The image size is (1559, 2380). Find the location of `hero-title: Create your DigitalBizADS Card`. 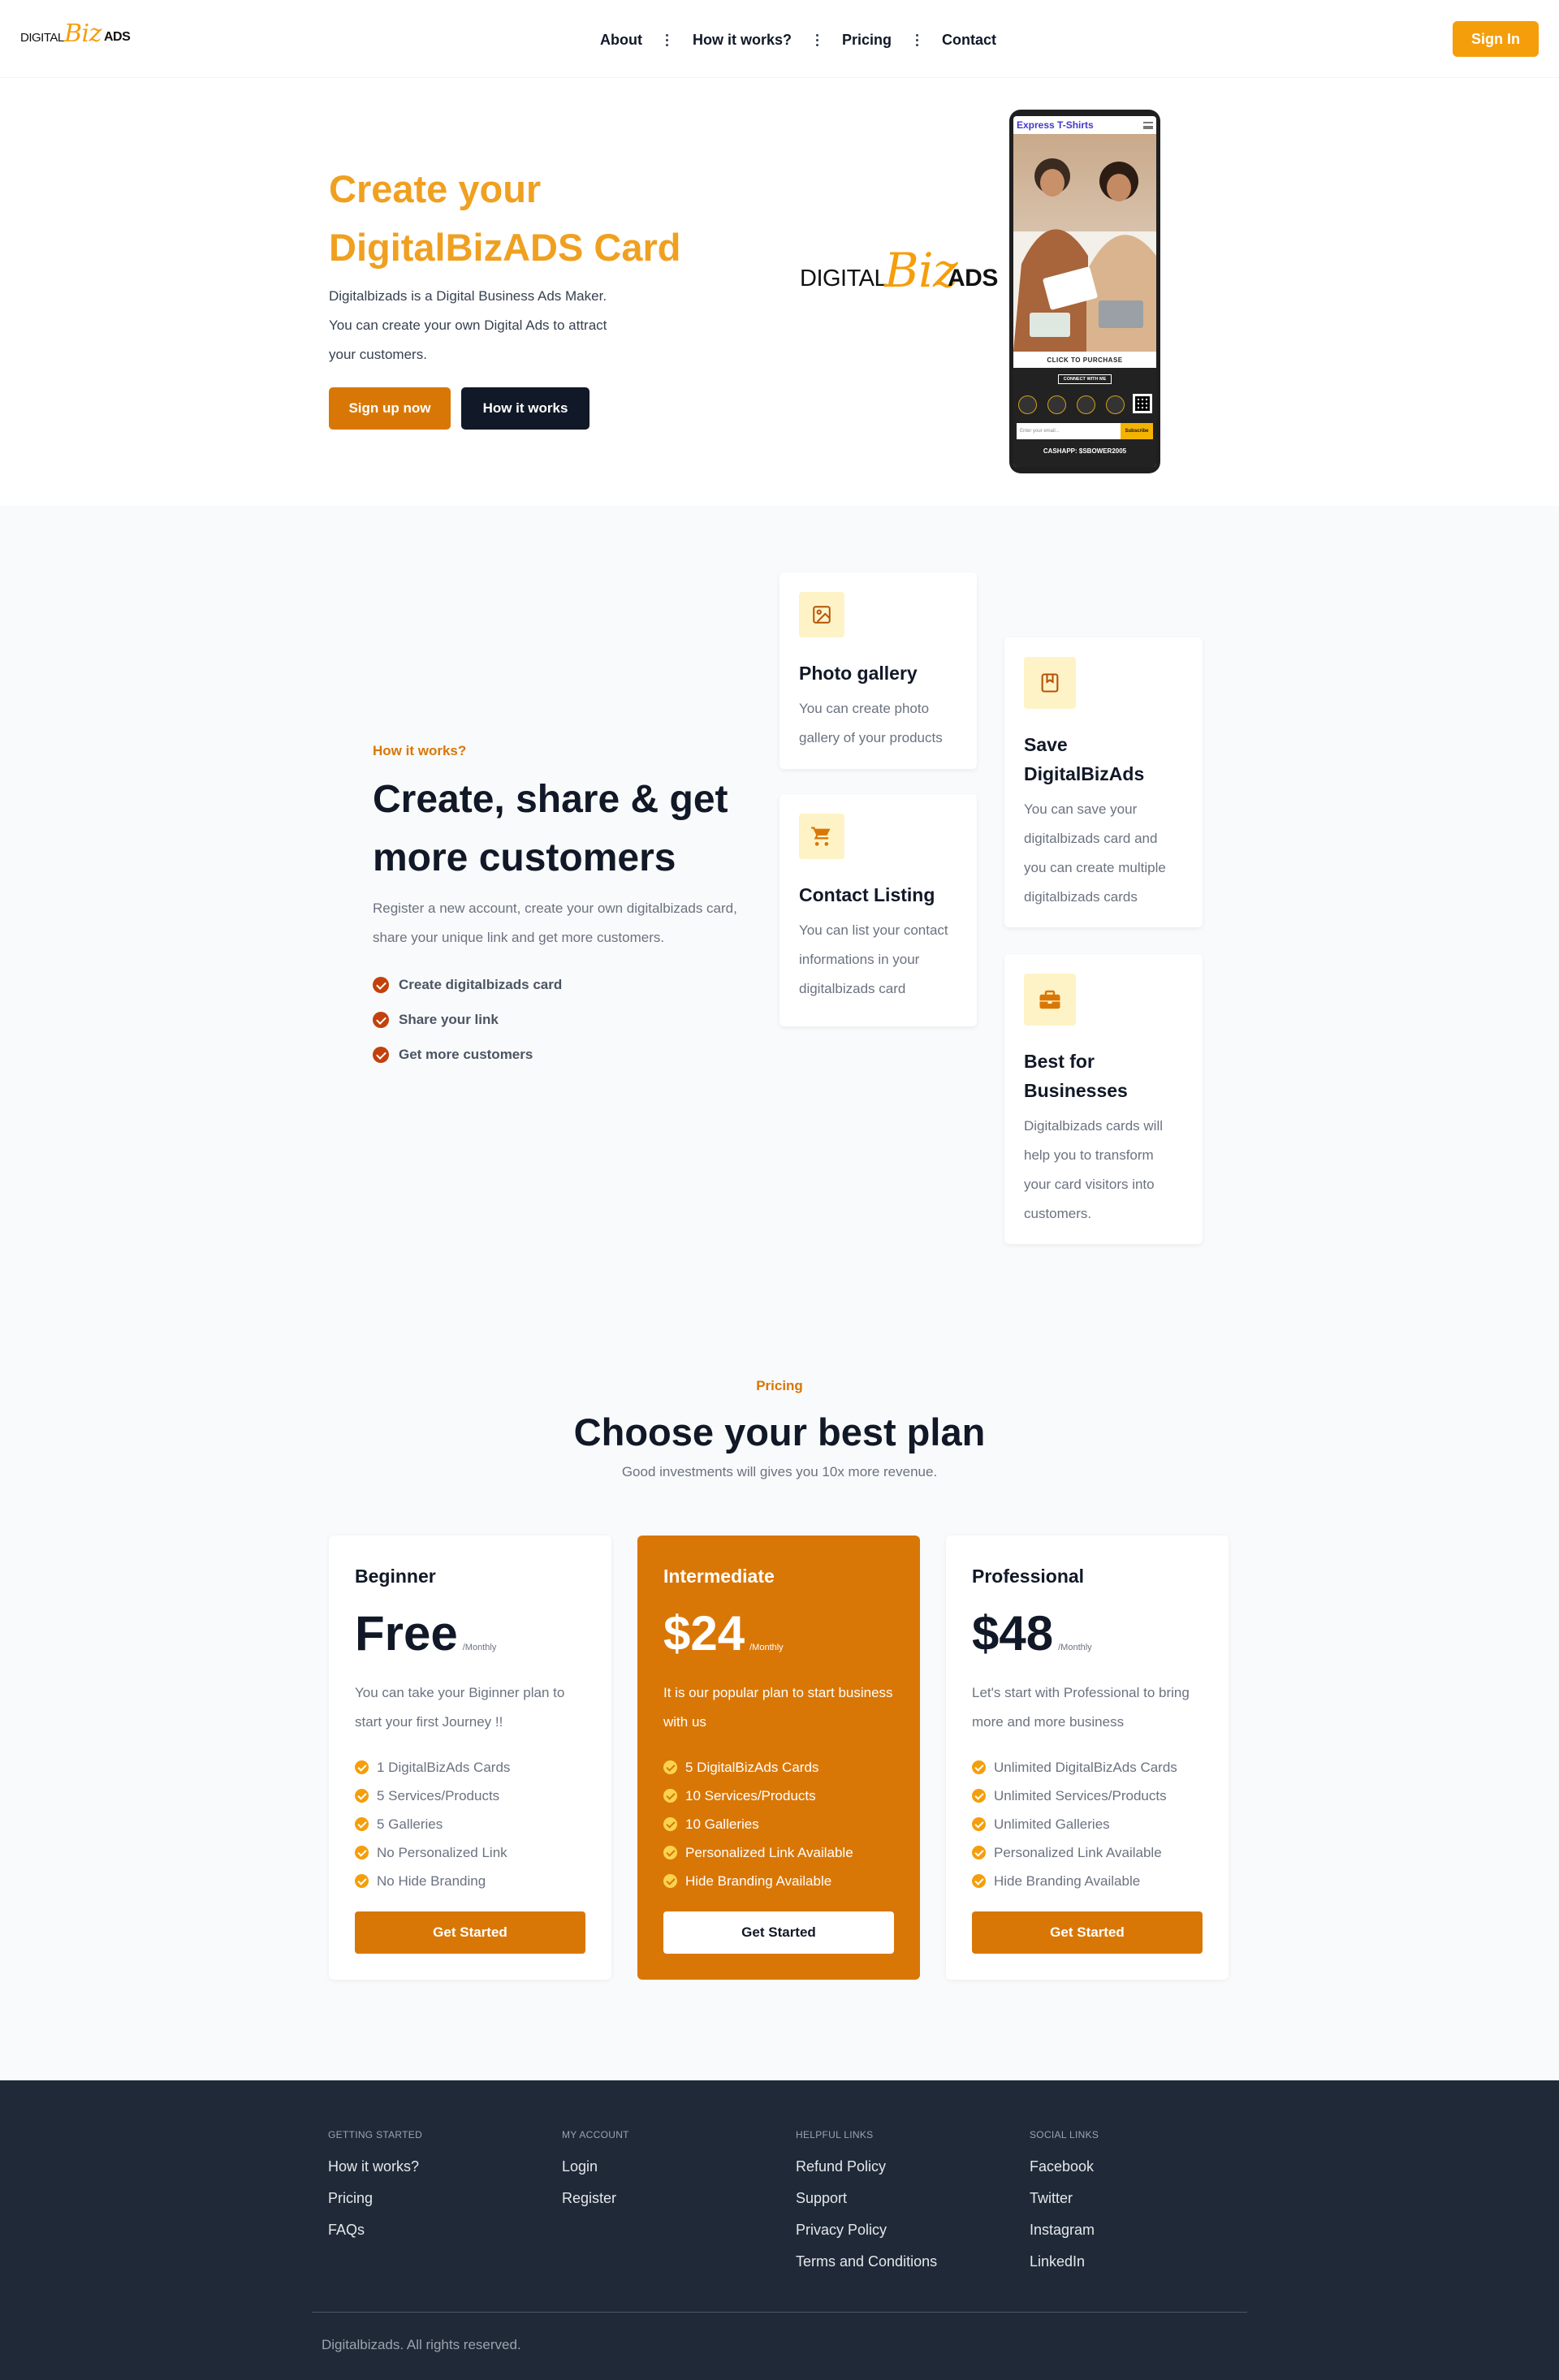

hero-title: Create your DigitalBizADS Card is located at coordinates (505, 218).